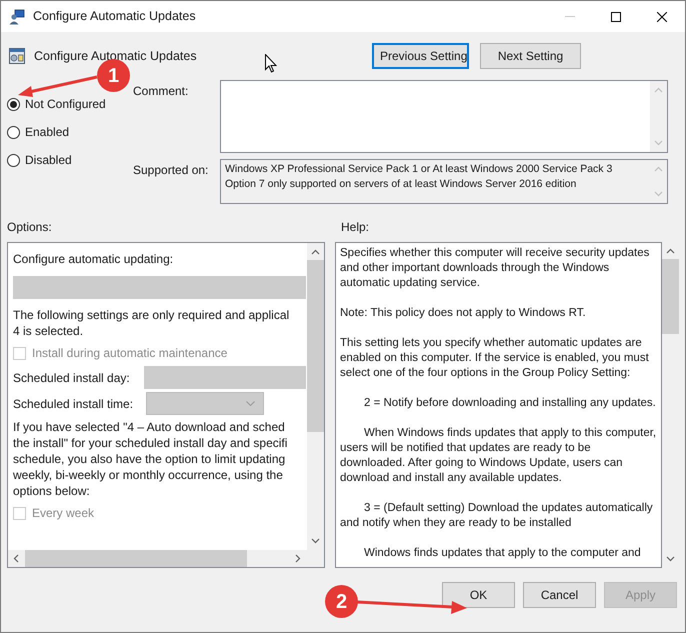 This screenshot has width=686, height=633. I want to click on radio-label: Enabled, so click(47, 132).